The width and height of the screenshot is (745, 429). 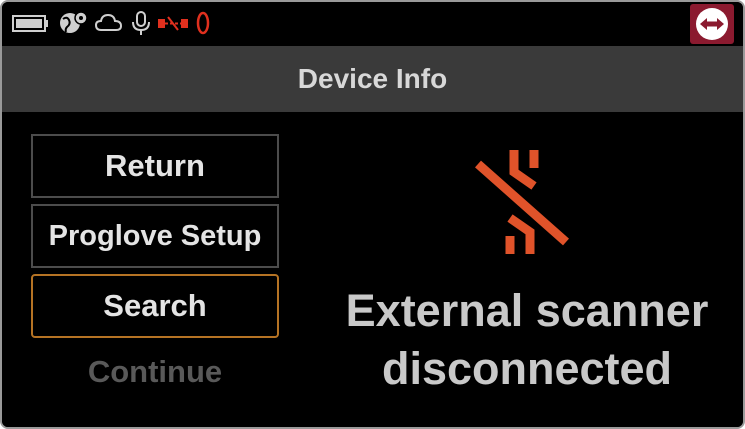 I want to click on battery-icon, so click(x=30, y=23).